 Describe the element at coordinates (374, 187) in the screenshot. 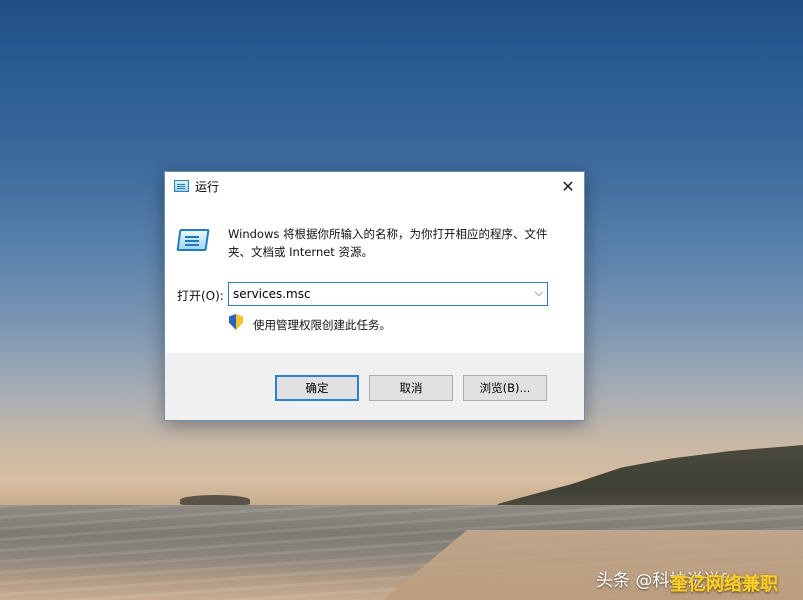

I see `title-bar: 运行 ✕` at that location.